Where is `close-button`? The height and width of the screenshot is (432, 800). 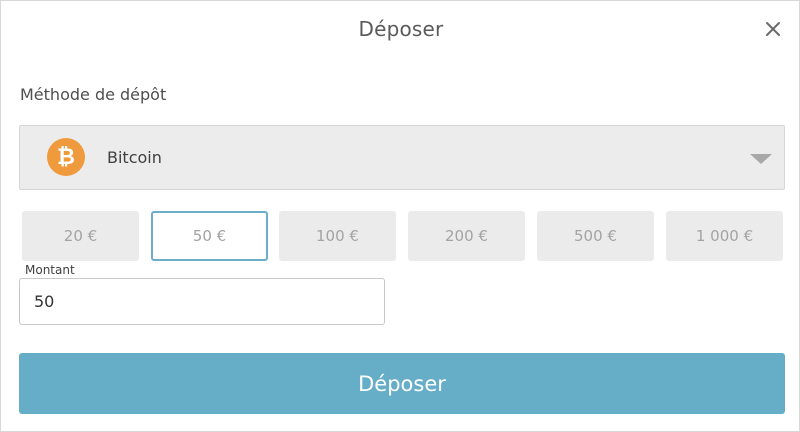 close-button is located at coordinates (773, 29).